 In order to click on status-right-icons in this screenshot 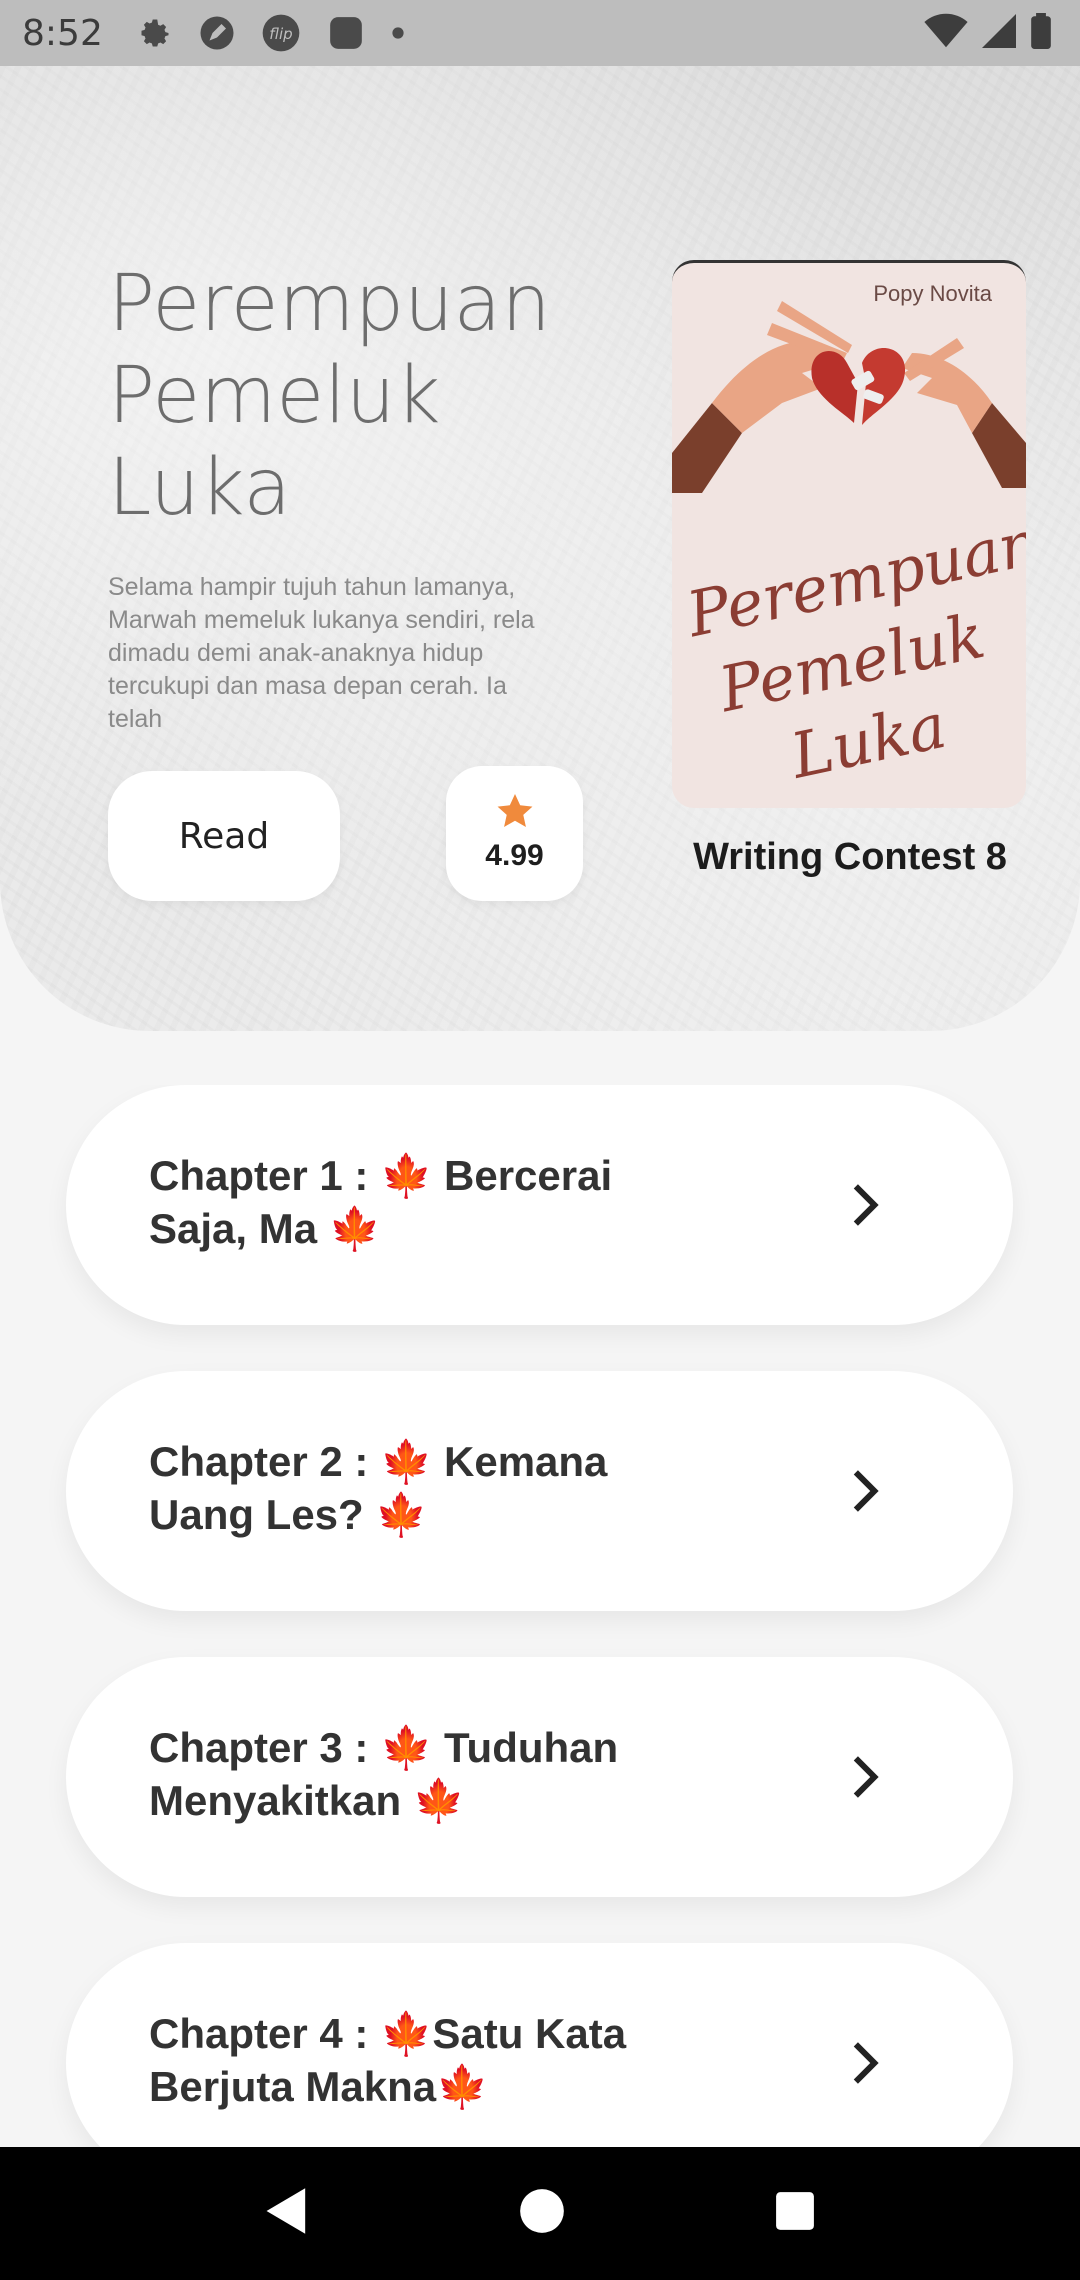, I will do `click(988, 33)`.